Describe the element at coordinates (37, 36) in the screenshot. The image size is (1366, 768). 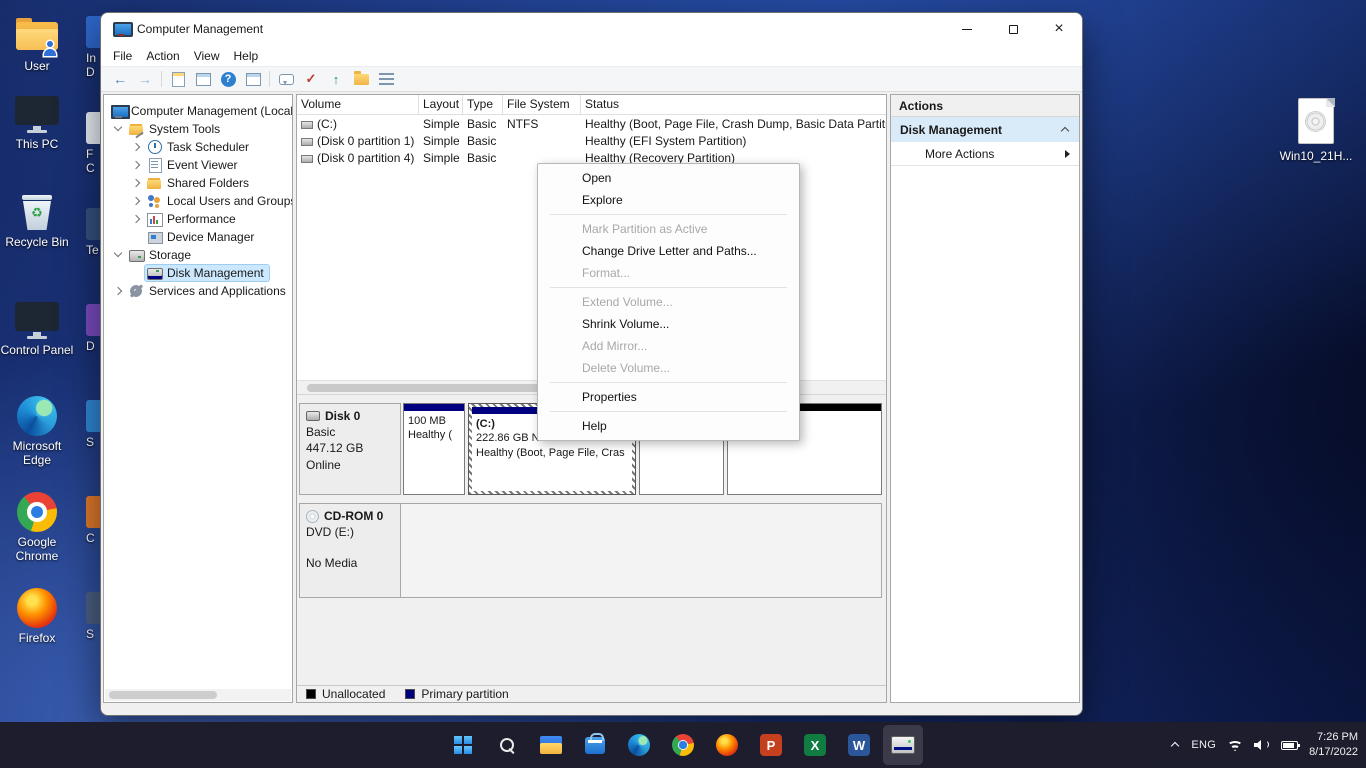
I see `user-folder-icon` at that location.